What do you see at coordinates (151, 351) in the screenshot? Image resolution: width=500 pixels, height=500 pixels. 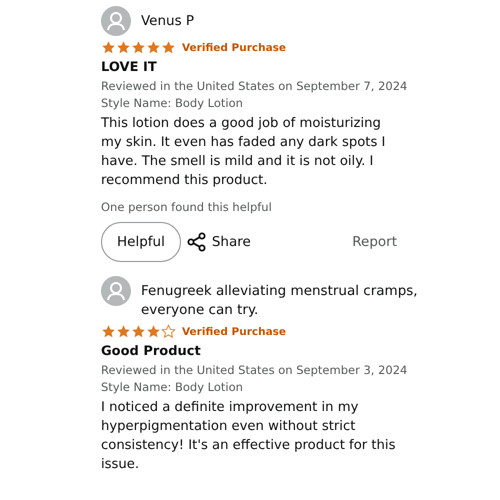 I see `review-title: Good Product` at bounding box center [151, 351].